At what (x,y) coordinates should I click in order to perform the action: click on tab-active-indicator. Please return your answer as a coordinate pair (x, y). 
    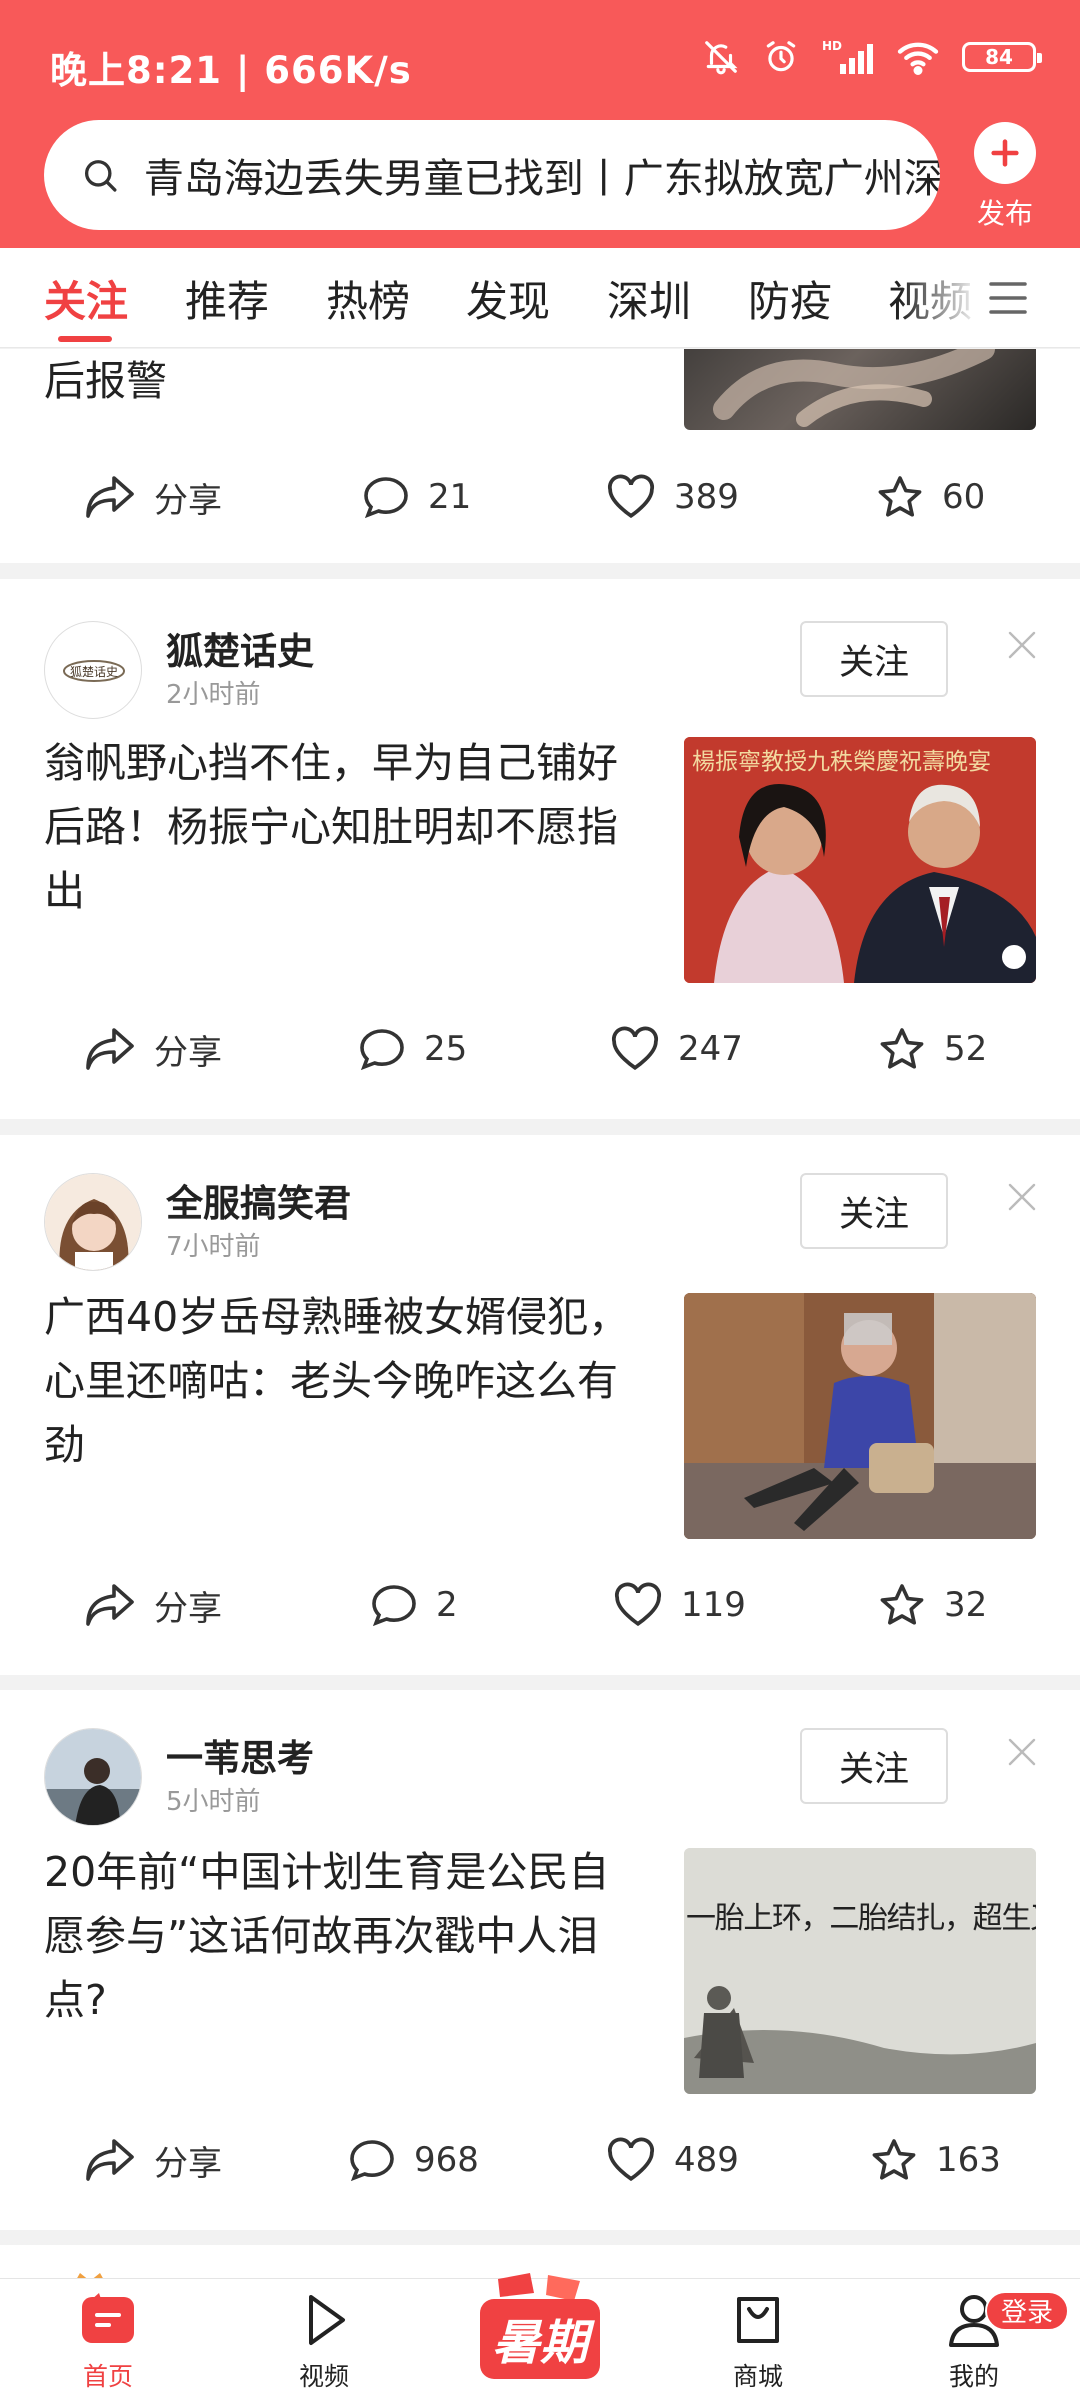
    Looking at the image, I should click on (85, 339).